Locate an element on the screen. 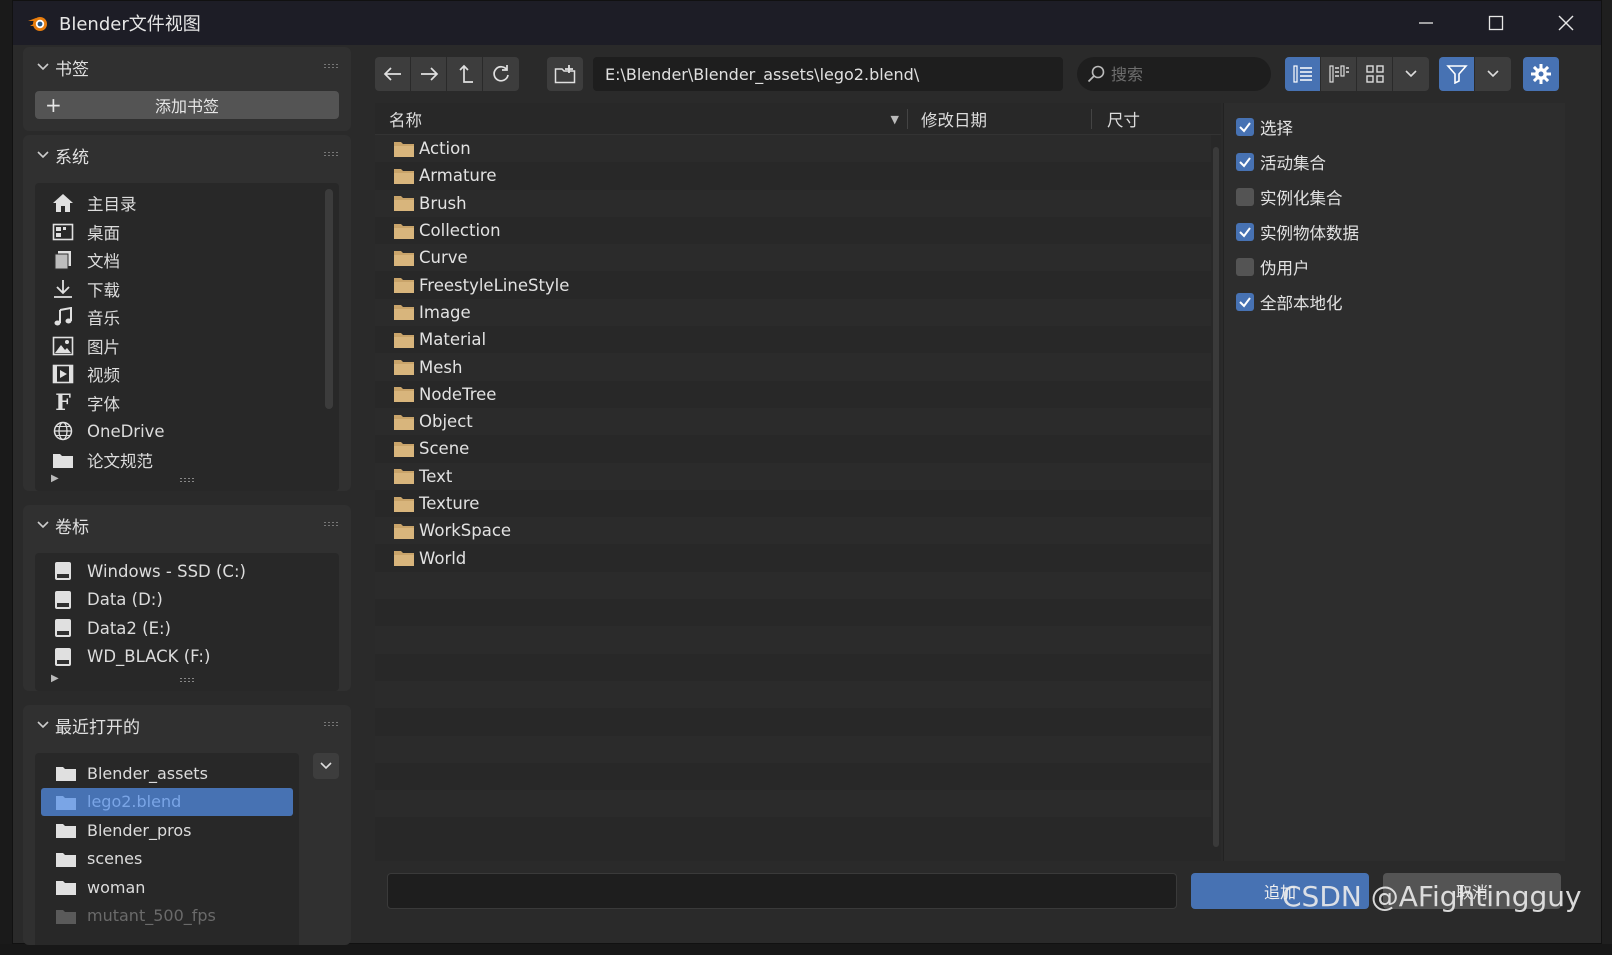  system-item-videos: 视频 is located at coordinates (187, 374).